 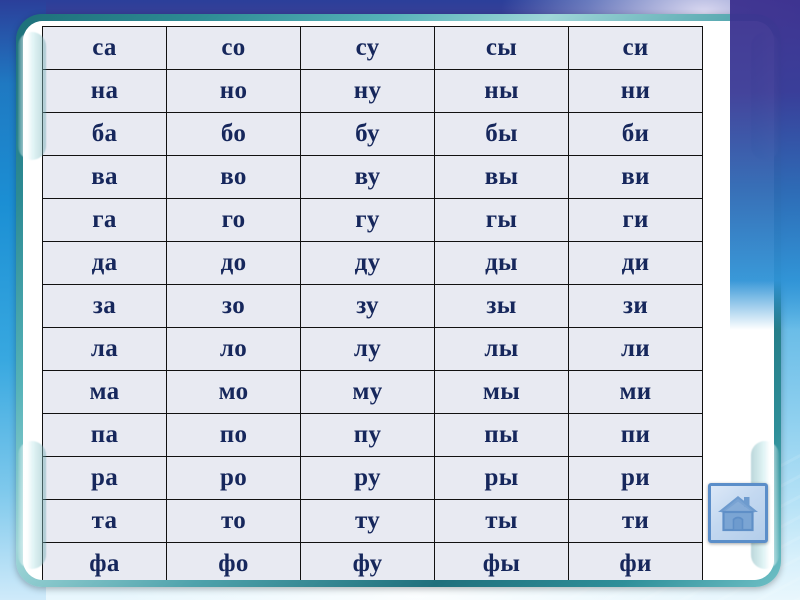 What do you see at coordinates (501, 177) in the screenshot?
I see `syllable-cell: вы` at bounding box center [501, 177].